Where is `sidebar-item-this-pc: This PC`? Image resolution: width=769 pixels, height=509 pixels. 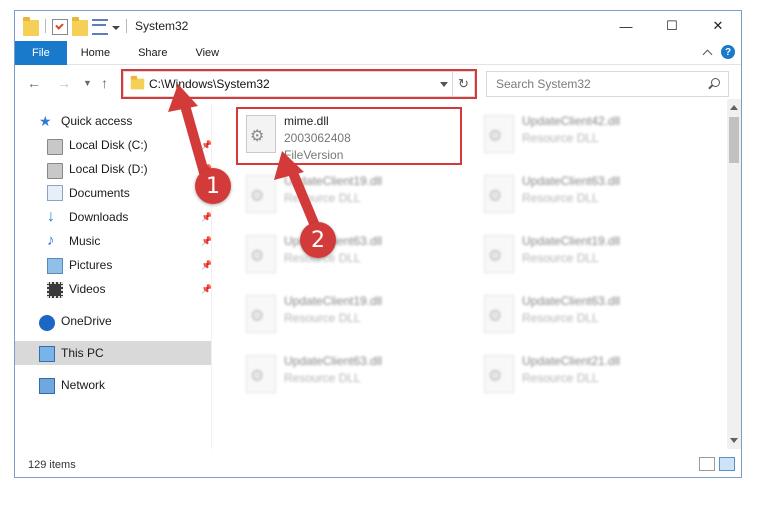
sidebar-item-this-pc: This PC is located at coordinates (113, 353).